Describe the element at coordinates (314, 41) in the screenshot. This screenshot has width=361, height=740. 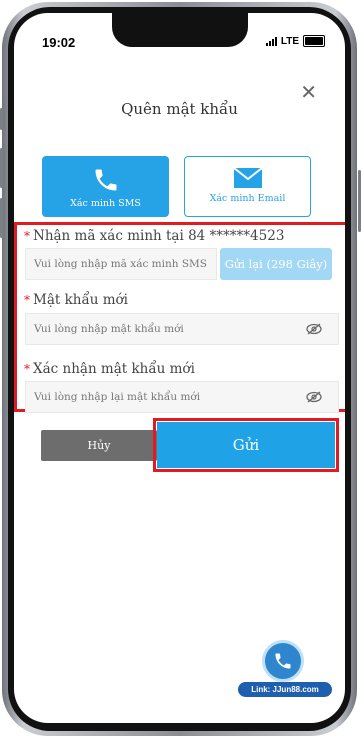
I see `battery-icon` at that location.